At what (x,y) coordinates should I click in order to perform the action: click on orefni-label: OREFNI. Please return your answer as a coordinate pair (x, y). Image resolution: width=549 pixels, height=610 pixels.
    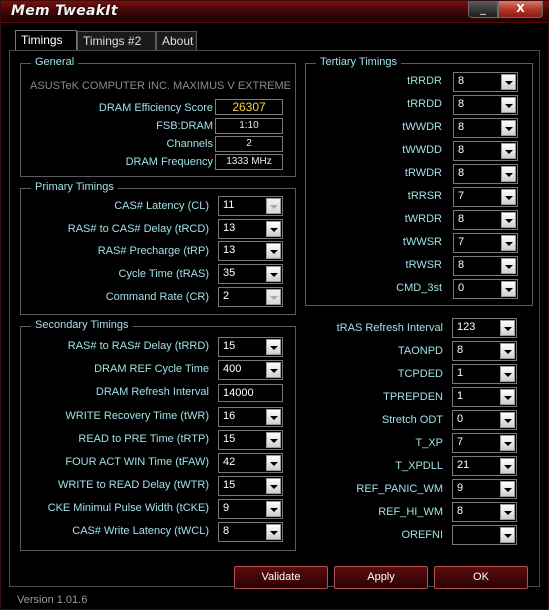
    Looking at the image, I should click on (422, 535).